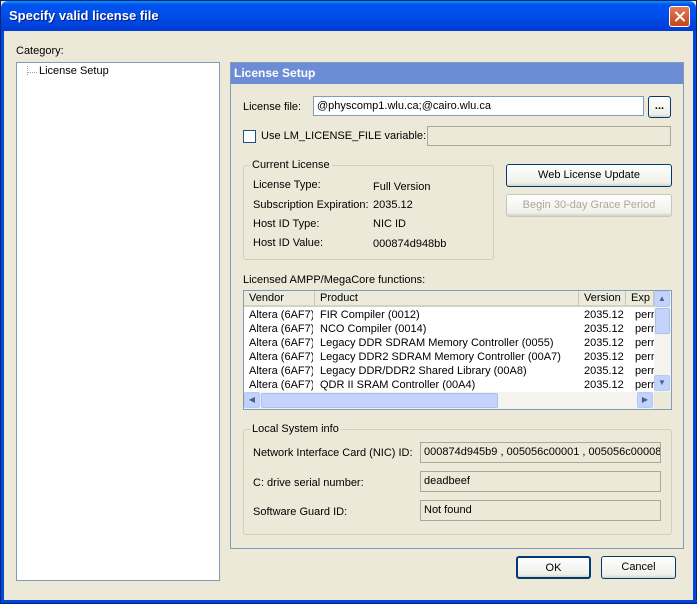 This screenshot has height=604, width=697. I want to click on software-guard-label: Software Guard ID:, so click(300, 512).